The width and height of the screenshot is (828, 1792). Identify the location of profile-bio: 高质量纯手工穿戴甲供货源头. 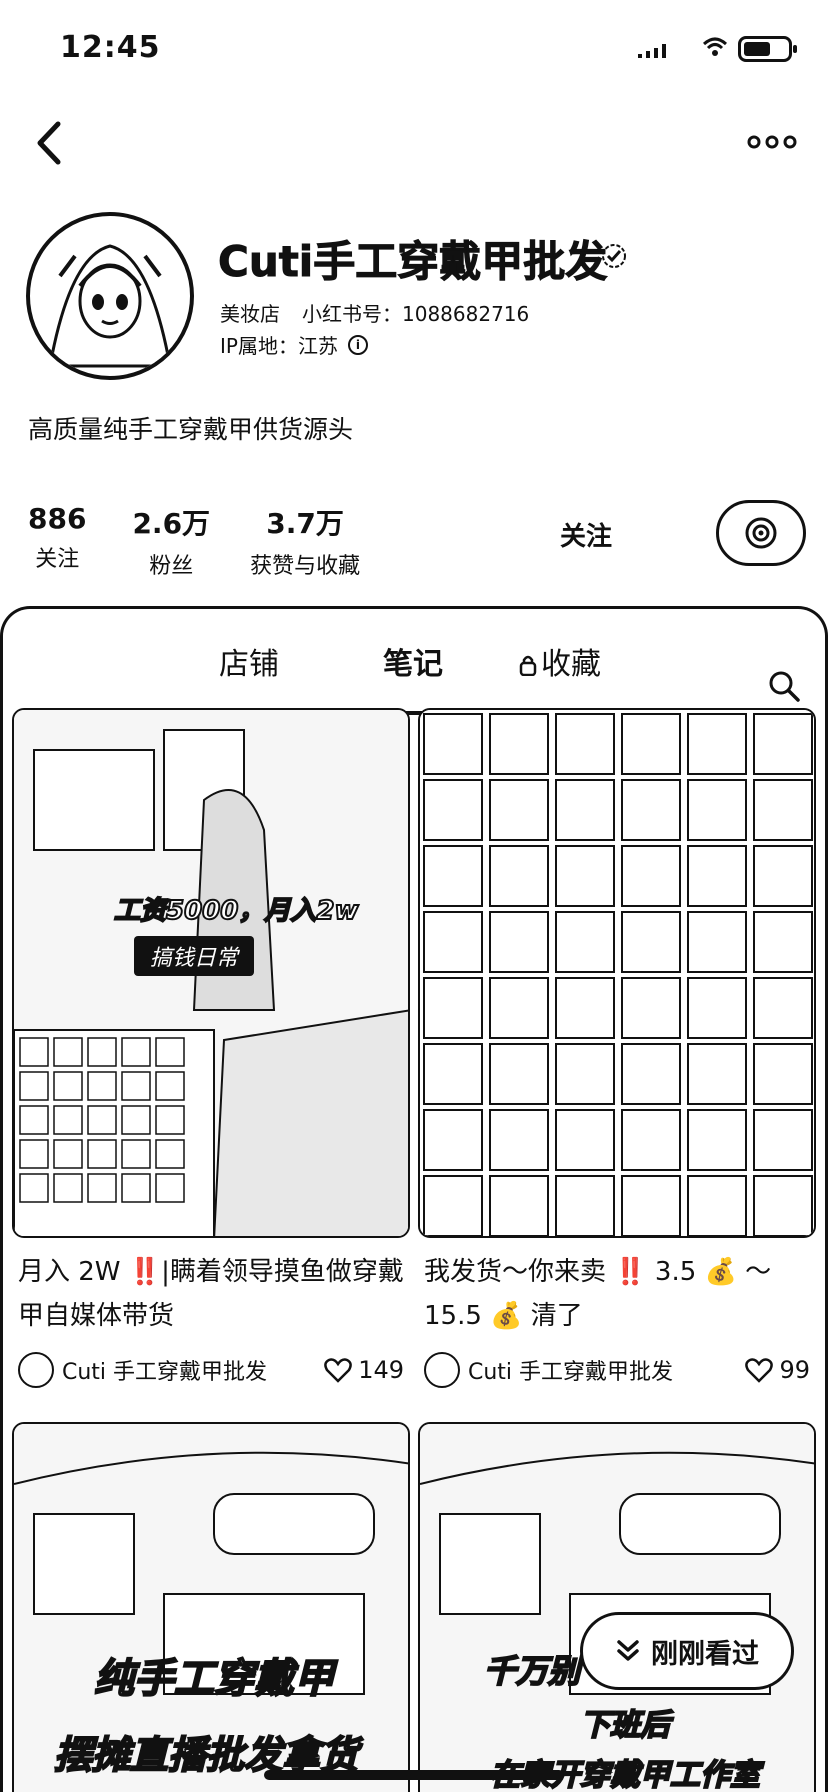
(191, 429).